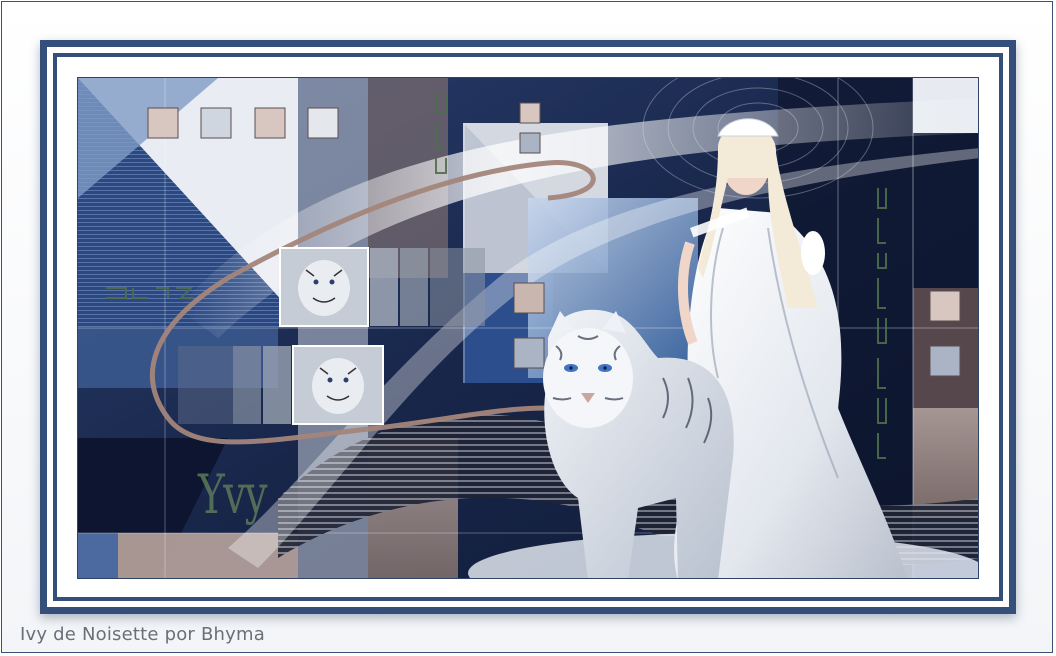  I want to click on credit-signature: Ivy de Noisette por Bhyma, so click(142, 634).